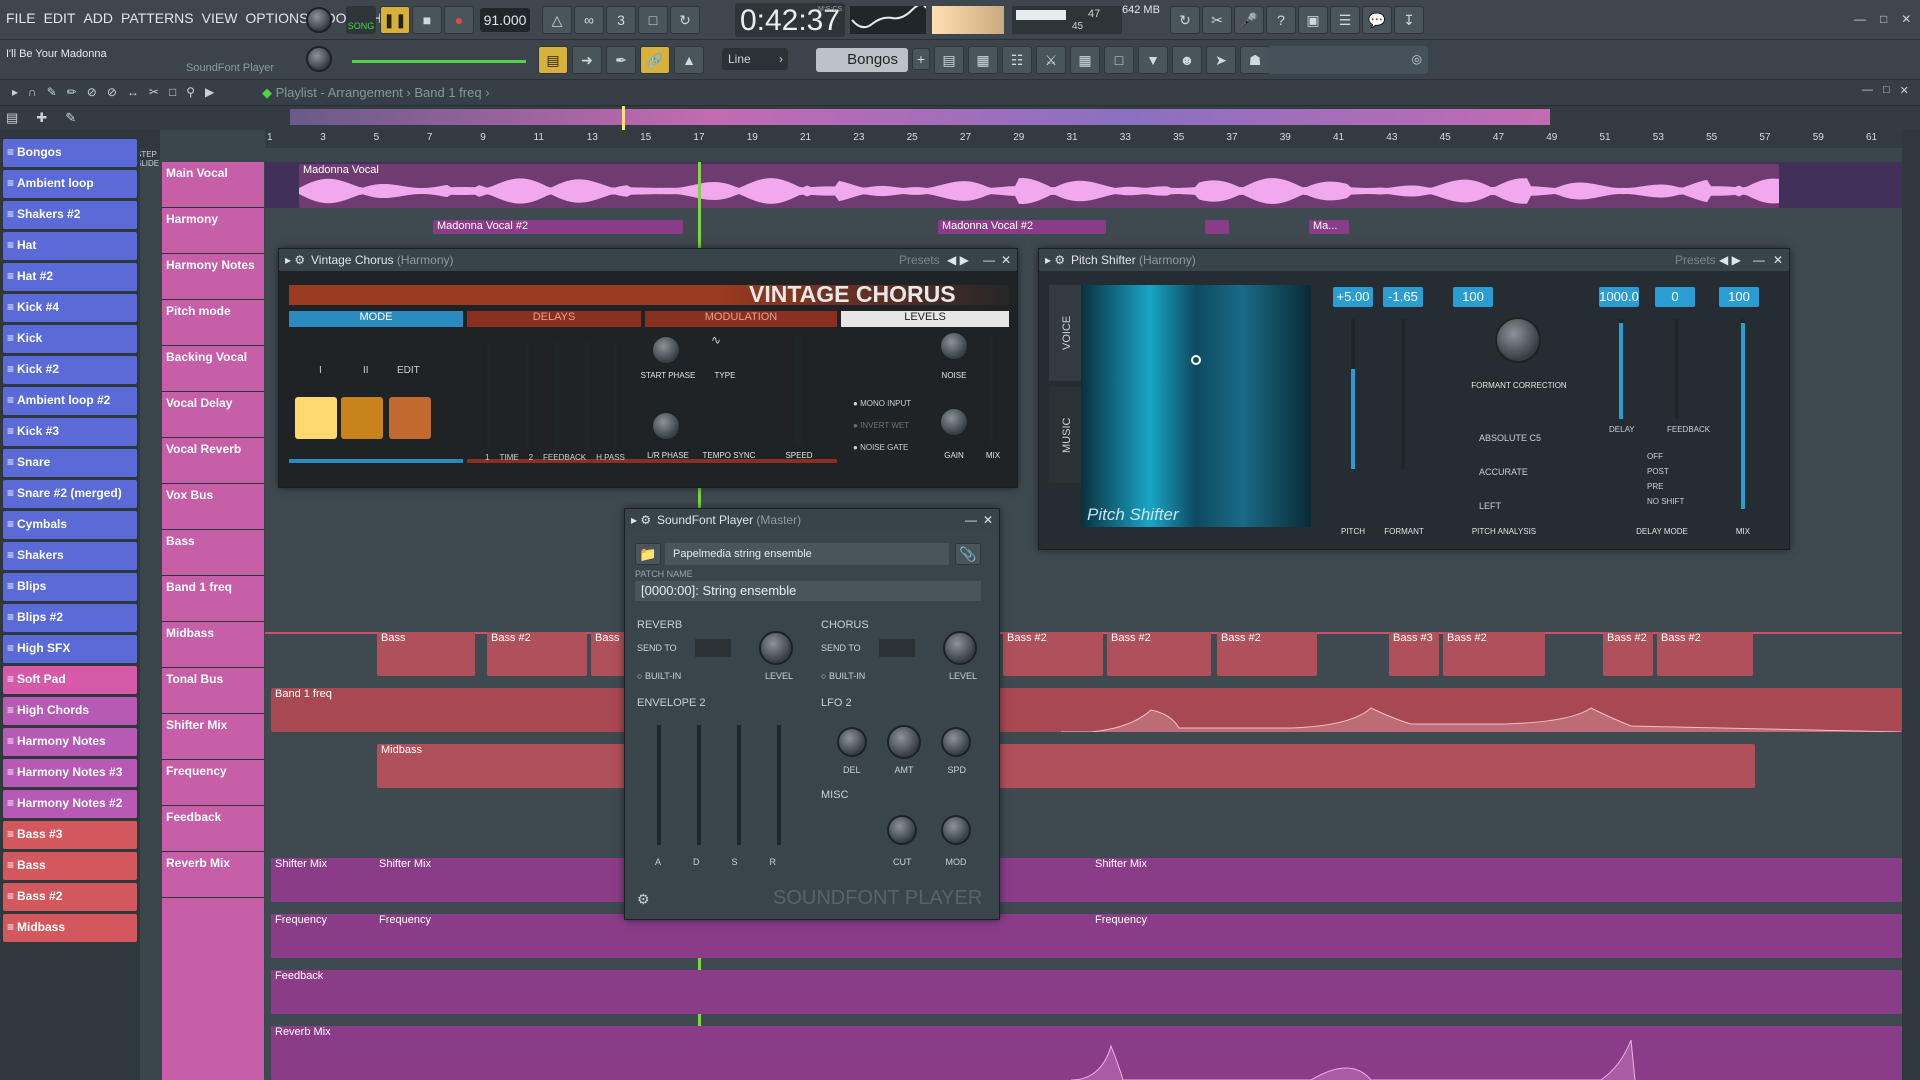 Image resolution: width=1920 pixels, height=1080 pixels. What do you see at coordinates (1088, 992) in the screenshot?
I see `feedback-clip: Feedback` at bounding box center [1088, 992].